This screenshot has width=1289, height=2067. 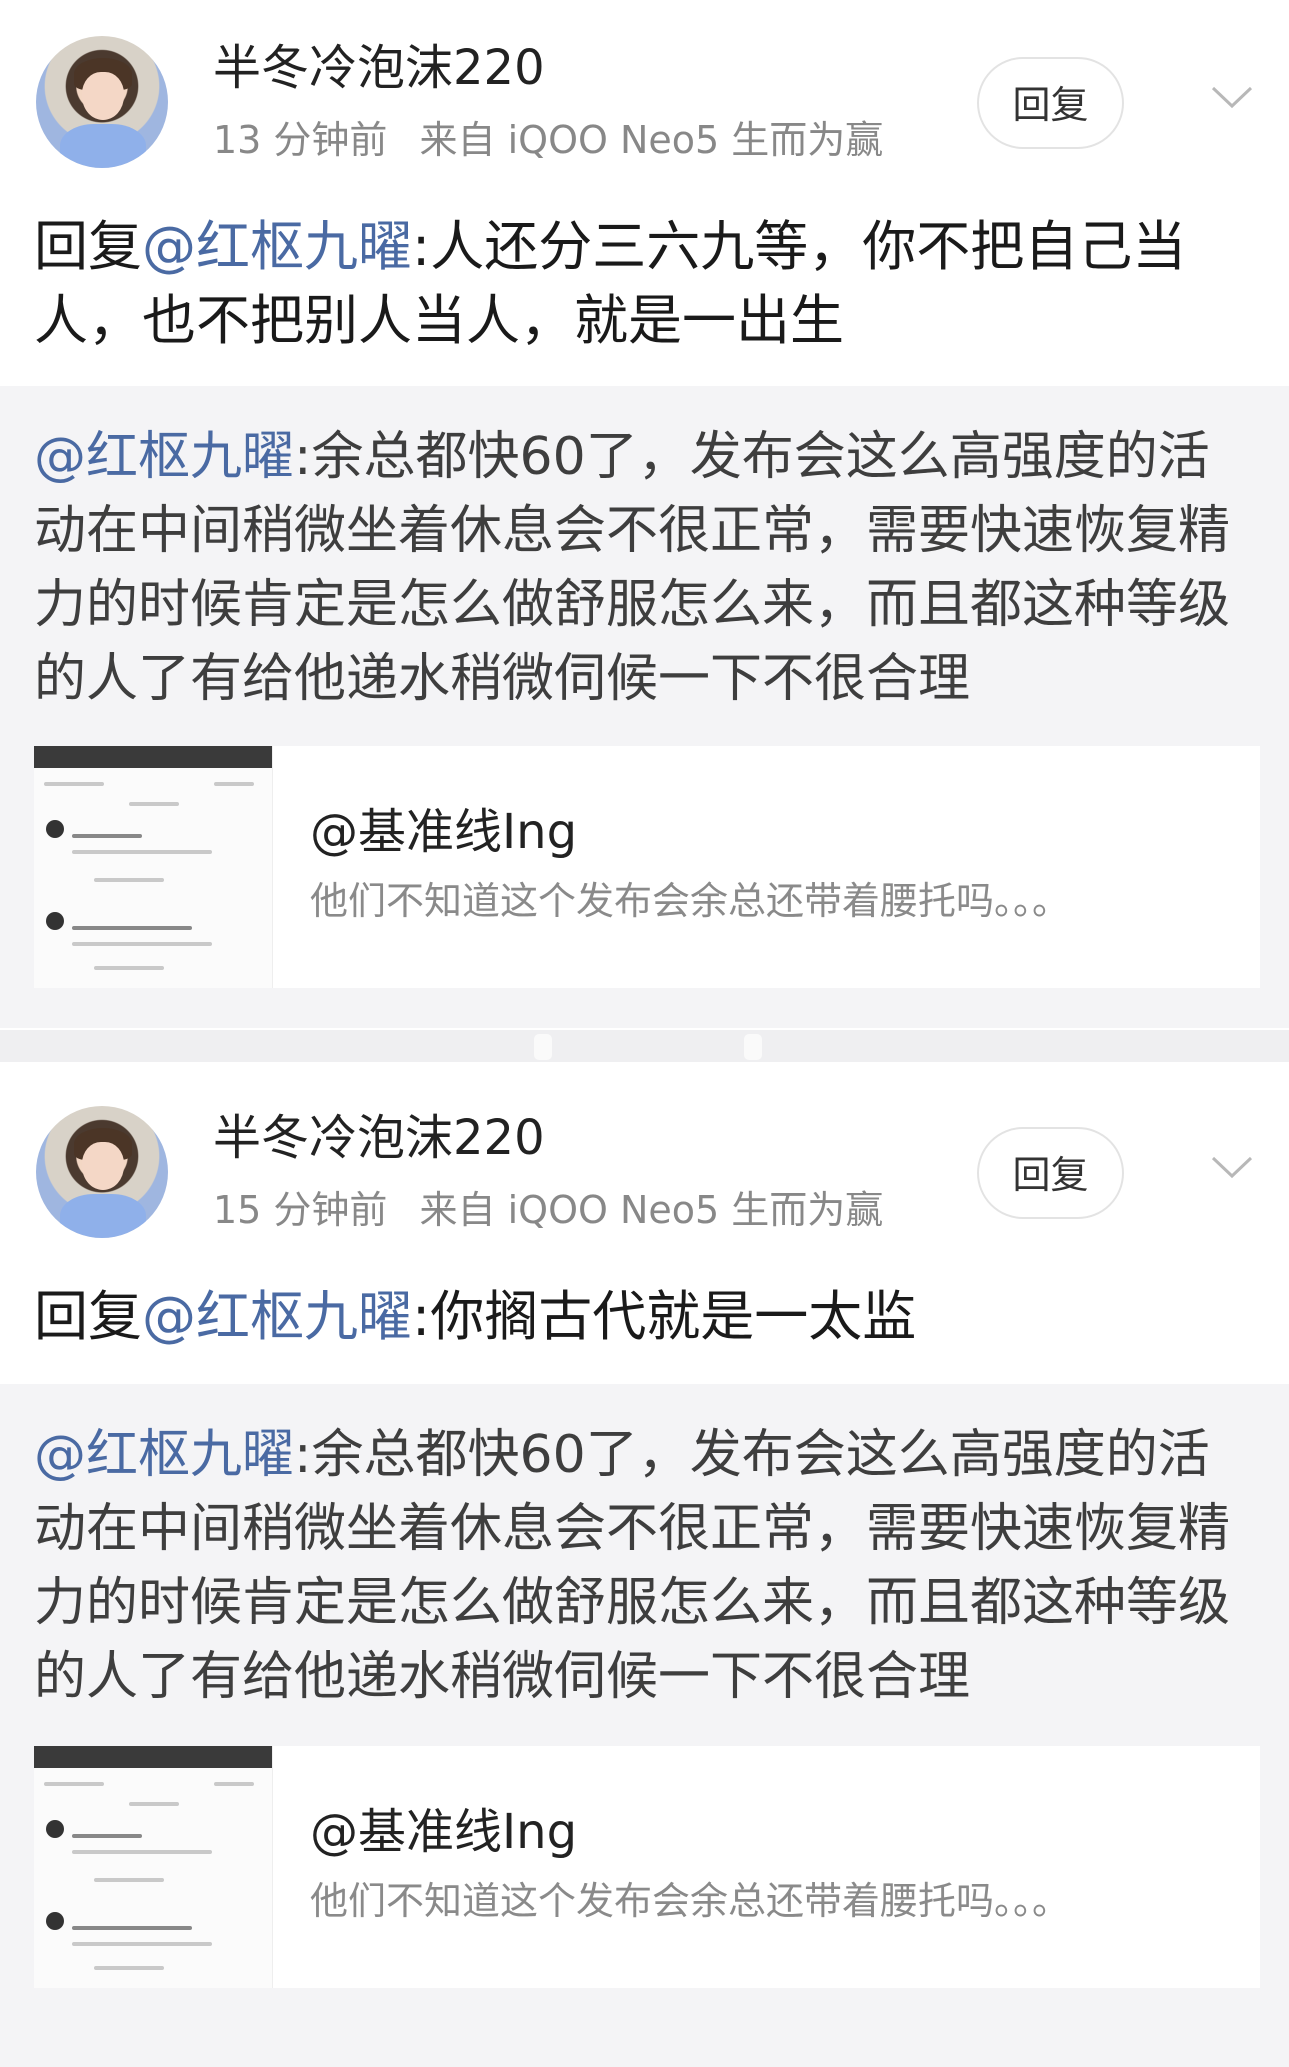 I want to click on reply-text: 回复@红枢九曜:人还分三六九等，你不把自己当人，也不把别人当人，就是一出生, so click(x=639, y=284).